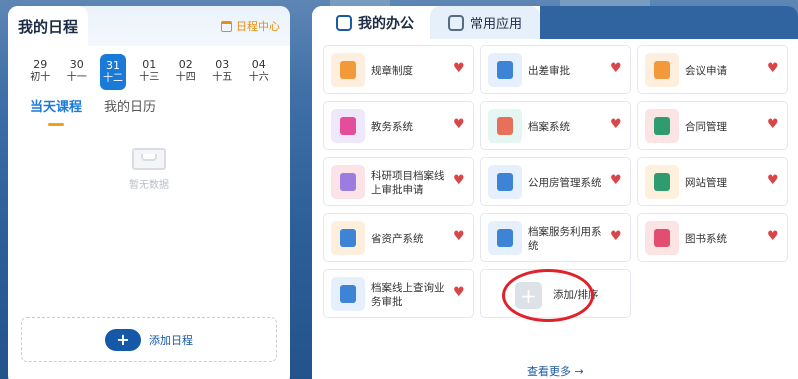 The width and height of the screenshot is (798, 379). What do you see at coordinates (548, 295) in the screenshot?
I see `red-circle-annotation` at bounding box center [548, 295].